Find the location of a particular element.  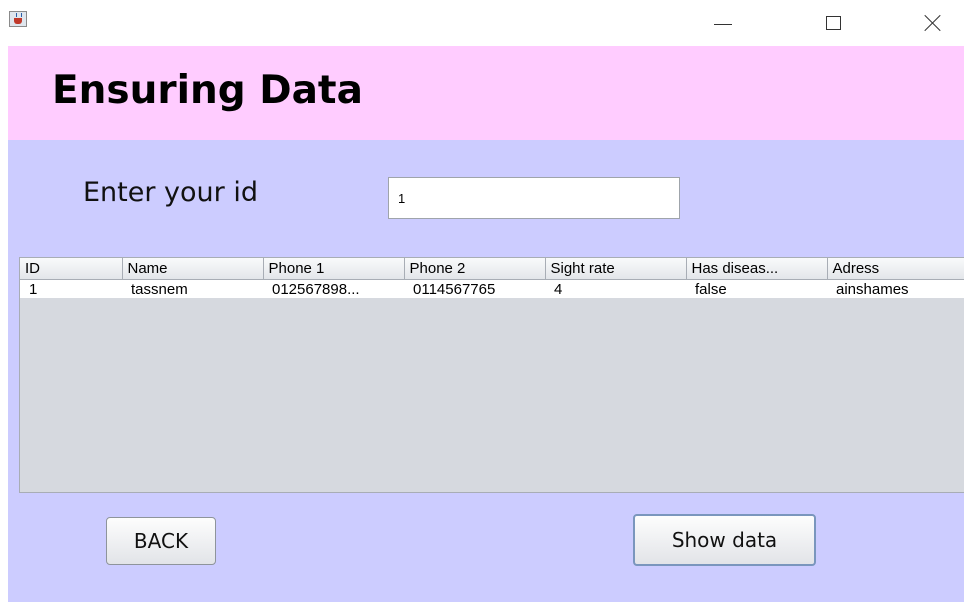

id-input is located at coordinates (534, 198).